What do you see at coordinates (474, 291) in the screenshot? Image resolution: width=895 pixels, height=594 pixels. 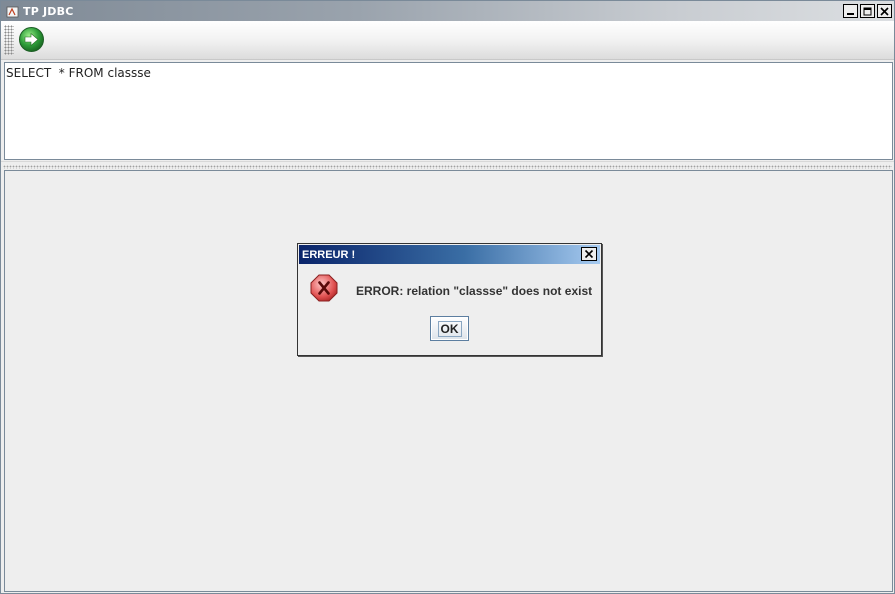 I see `error-message: ERROR: relation "classse" does not exist` at bounding box center [474, 291].